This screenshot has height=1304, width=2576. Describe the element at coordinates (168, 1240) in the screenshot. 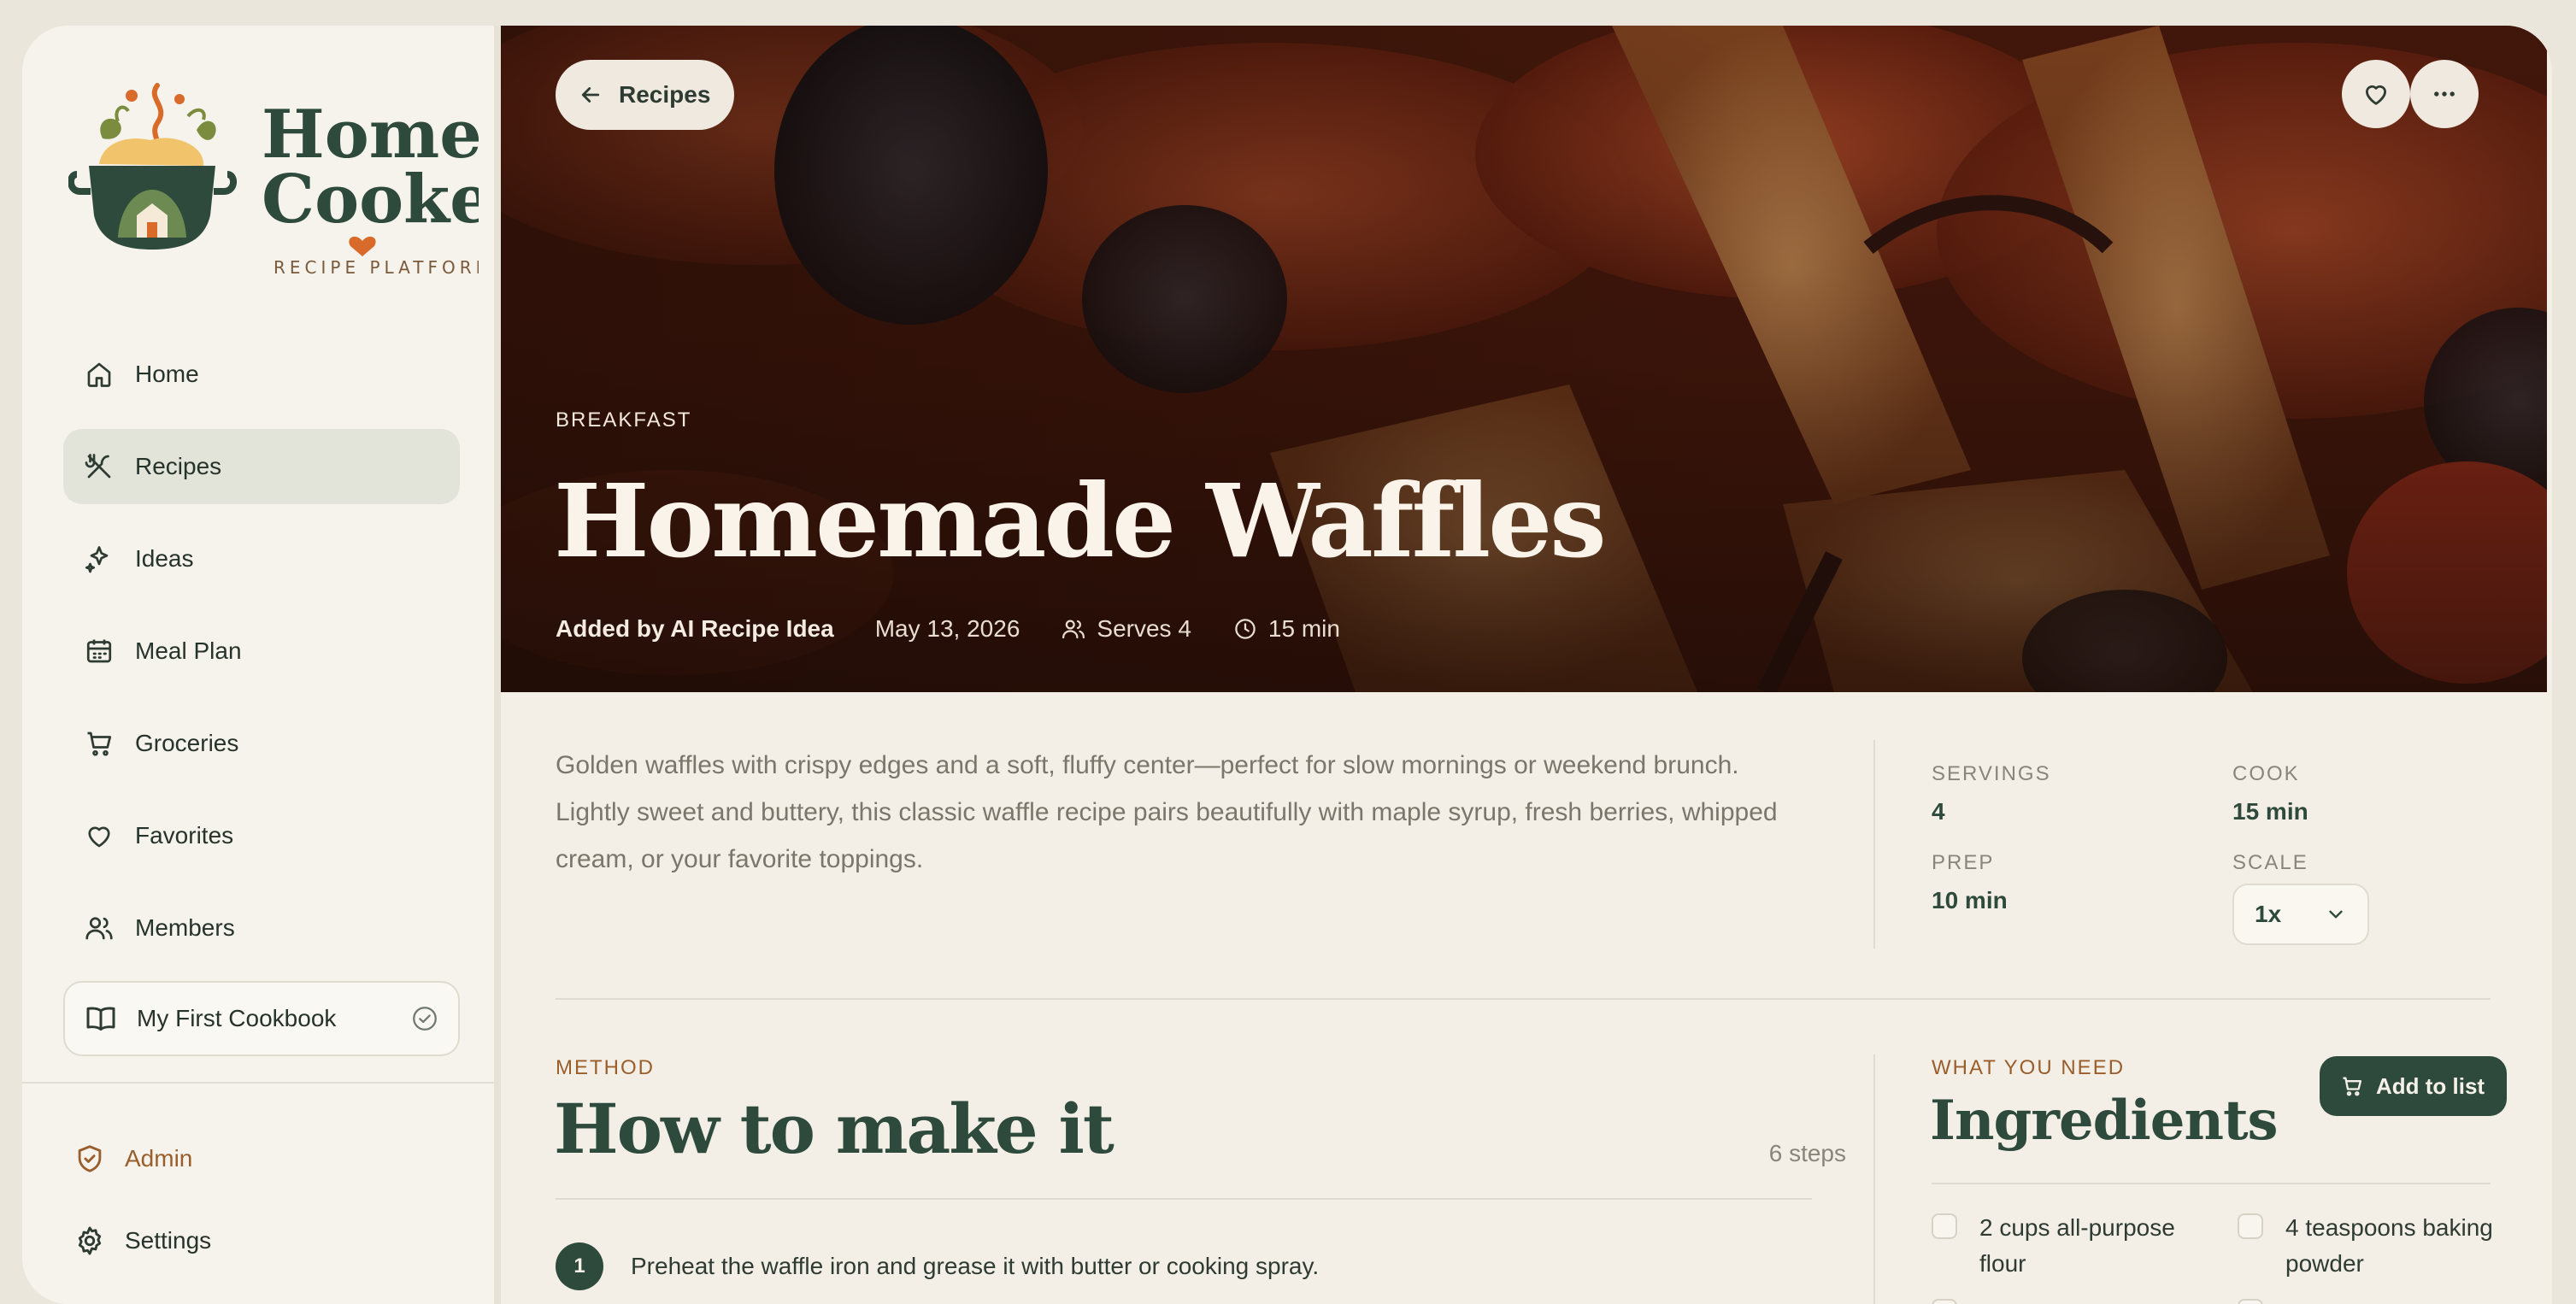

I see `settings-label: Settings` at that location.